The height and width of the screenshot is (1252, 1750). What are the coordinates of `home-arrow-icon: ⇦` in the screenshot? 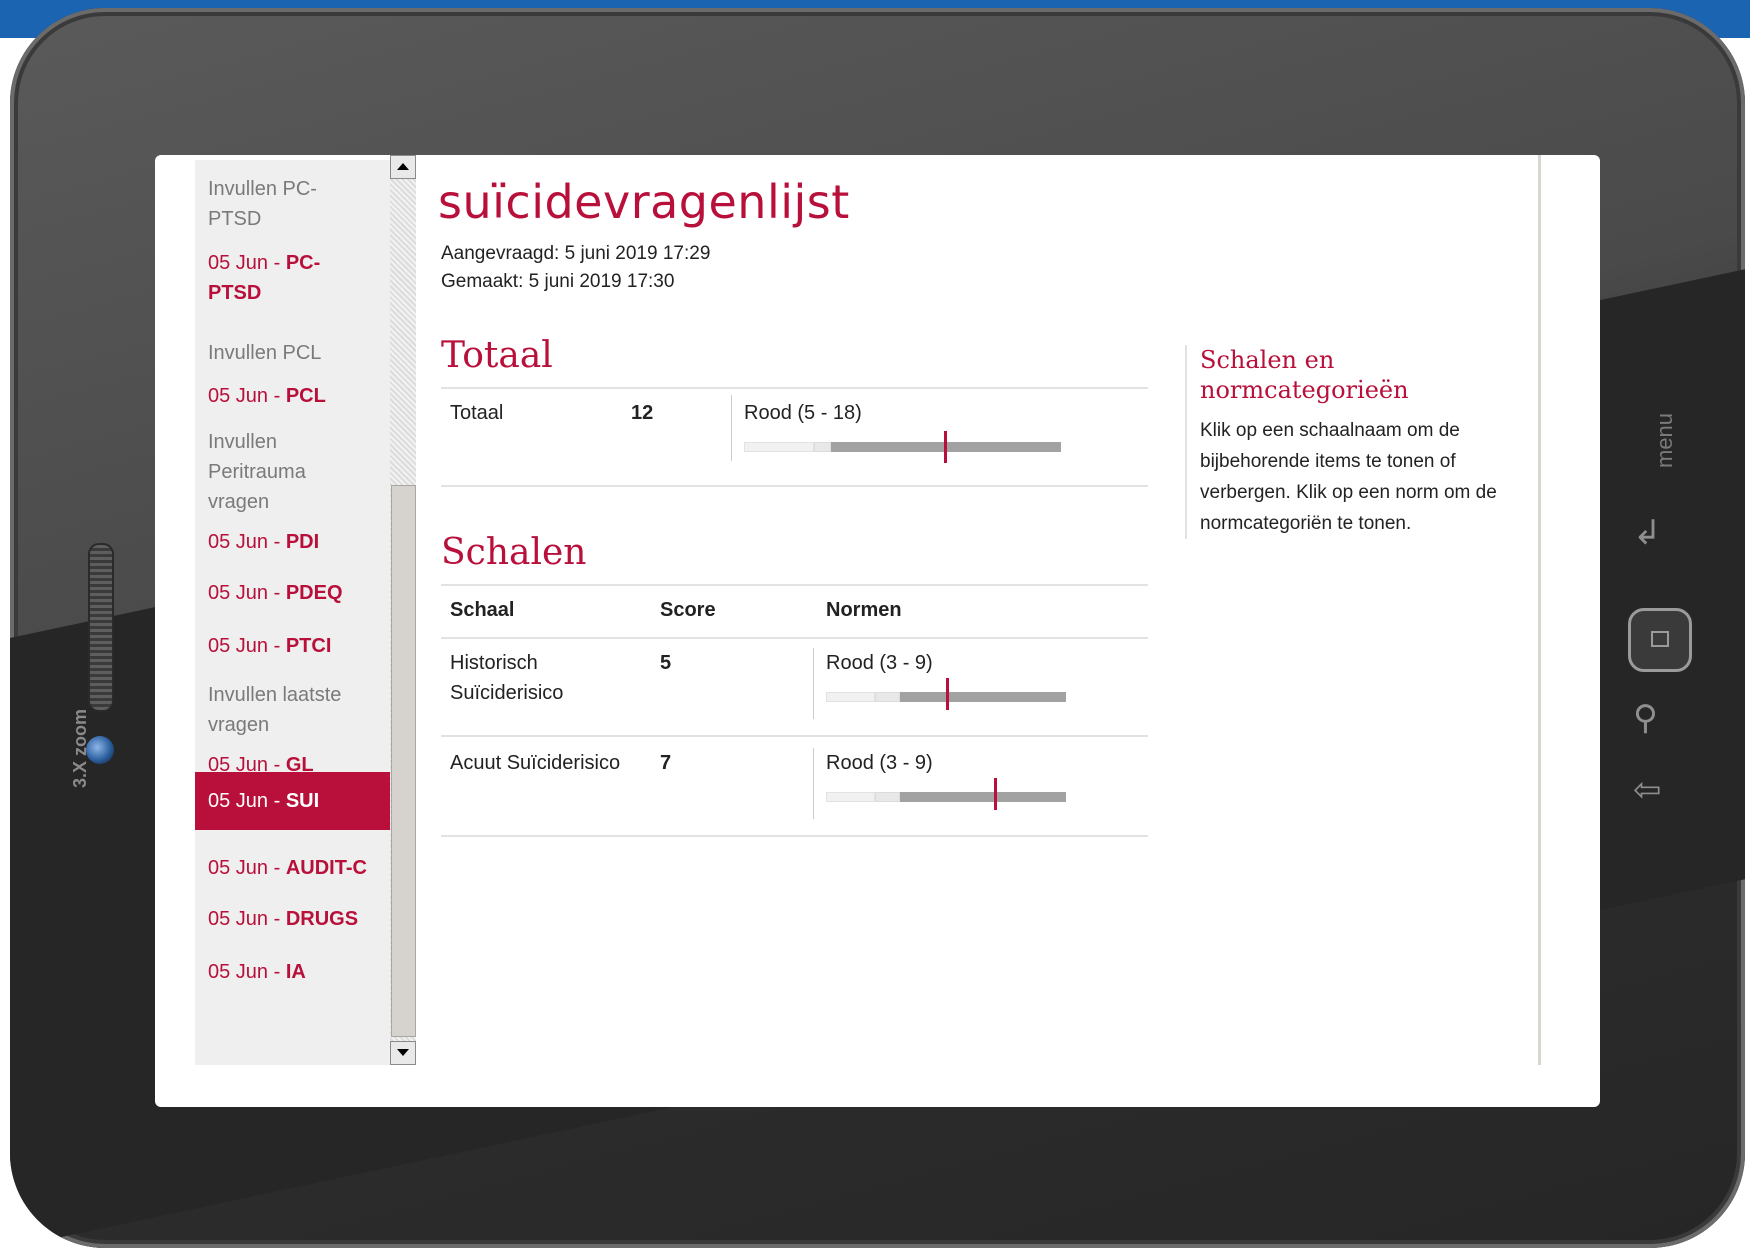 It's located at (1647, 790).